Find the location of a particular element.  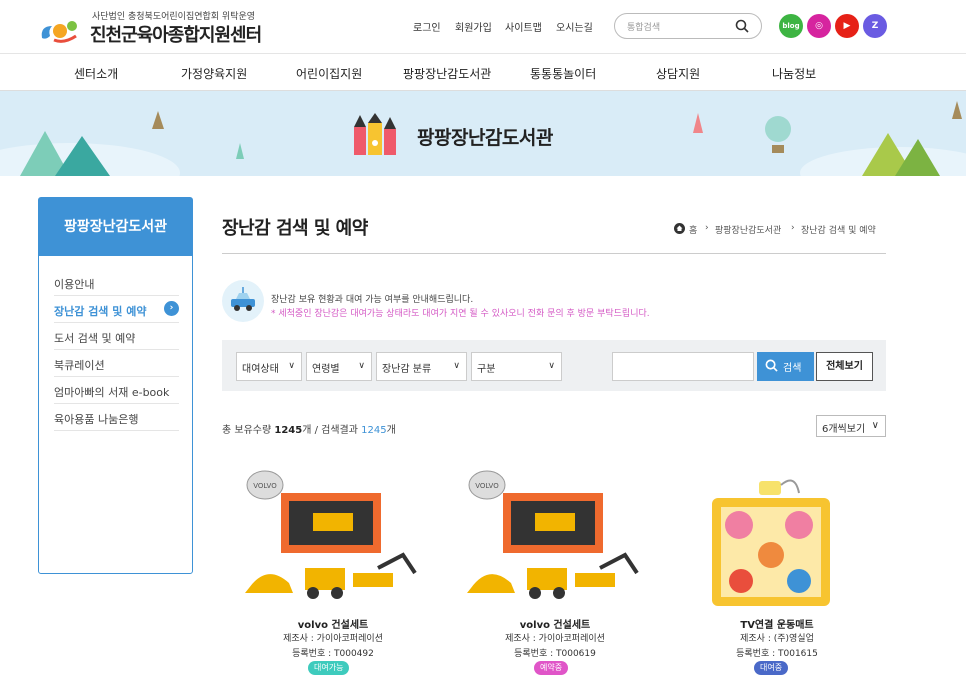

nav-toy-library: 팡팡장난감도서관 is located at coordinates (447, 73).